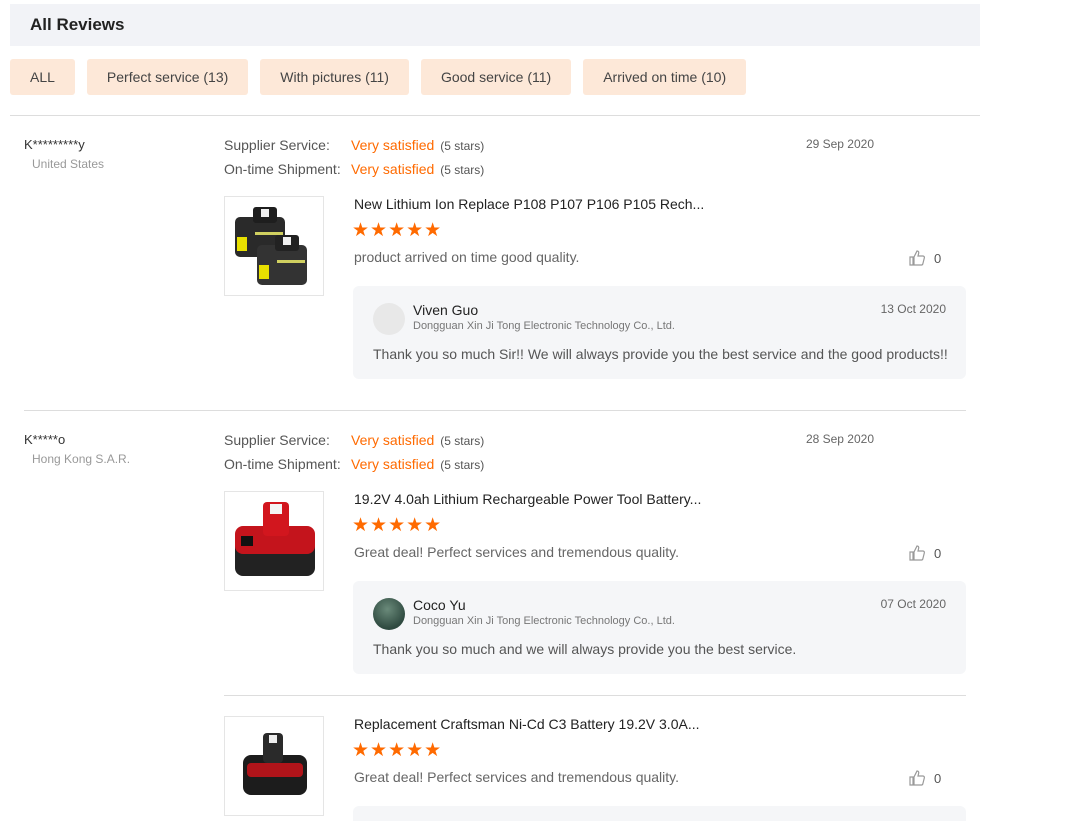  Describe the element at coordinates (496, 77) in the screenshot. I see `filter-good-service: Good service (11)` at that location.